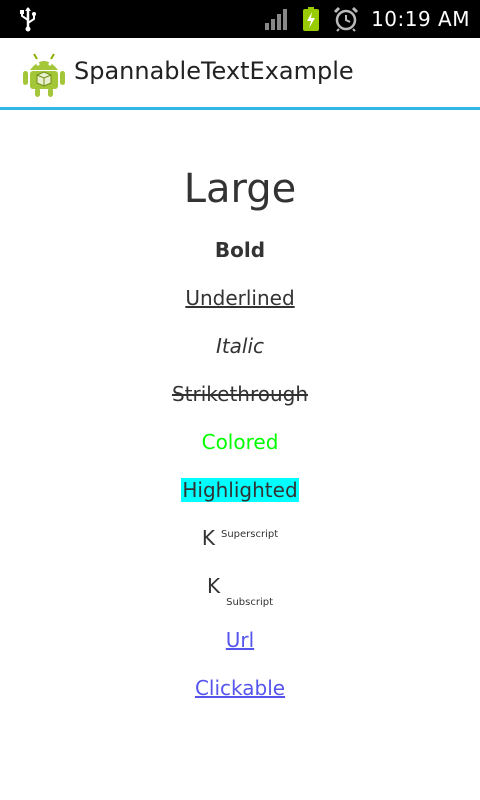 This screenshot has height=800, width=480. What do you see at coordinates (311, 19) in the screenshot?
I see `battery-charging-icon` at bounding box center [311, 19].